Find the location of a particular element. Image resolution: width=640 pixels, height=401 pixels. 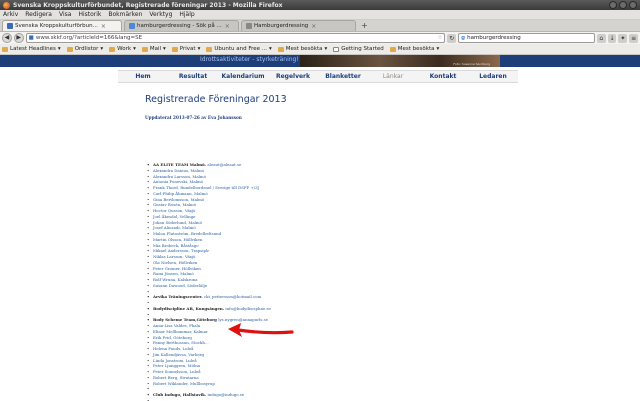

bookmark-ubuntu: Ubuntu and Free ... ▾ is located at coordinates (239, 49).